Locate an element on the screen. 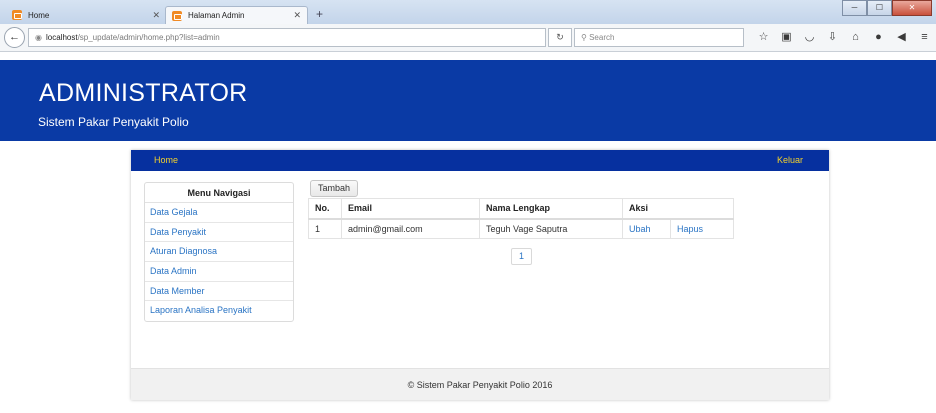 The height and width of the screenshot is (413, 936). chat-icon: ● is located at coordinates (878, 37).